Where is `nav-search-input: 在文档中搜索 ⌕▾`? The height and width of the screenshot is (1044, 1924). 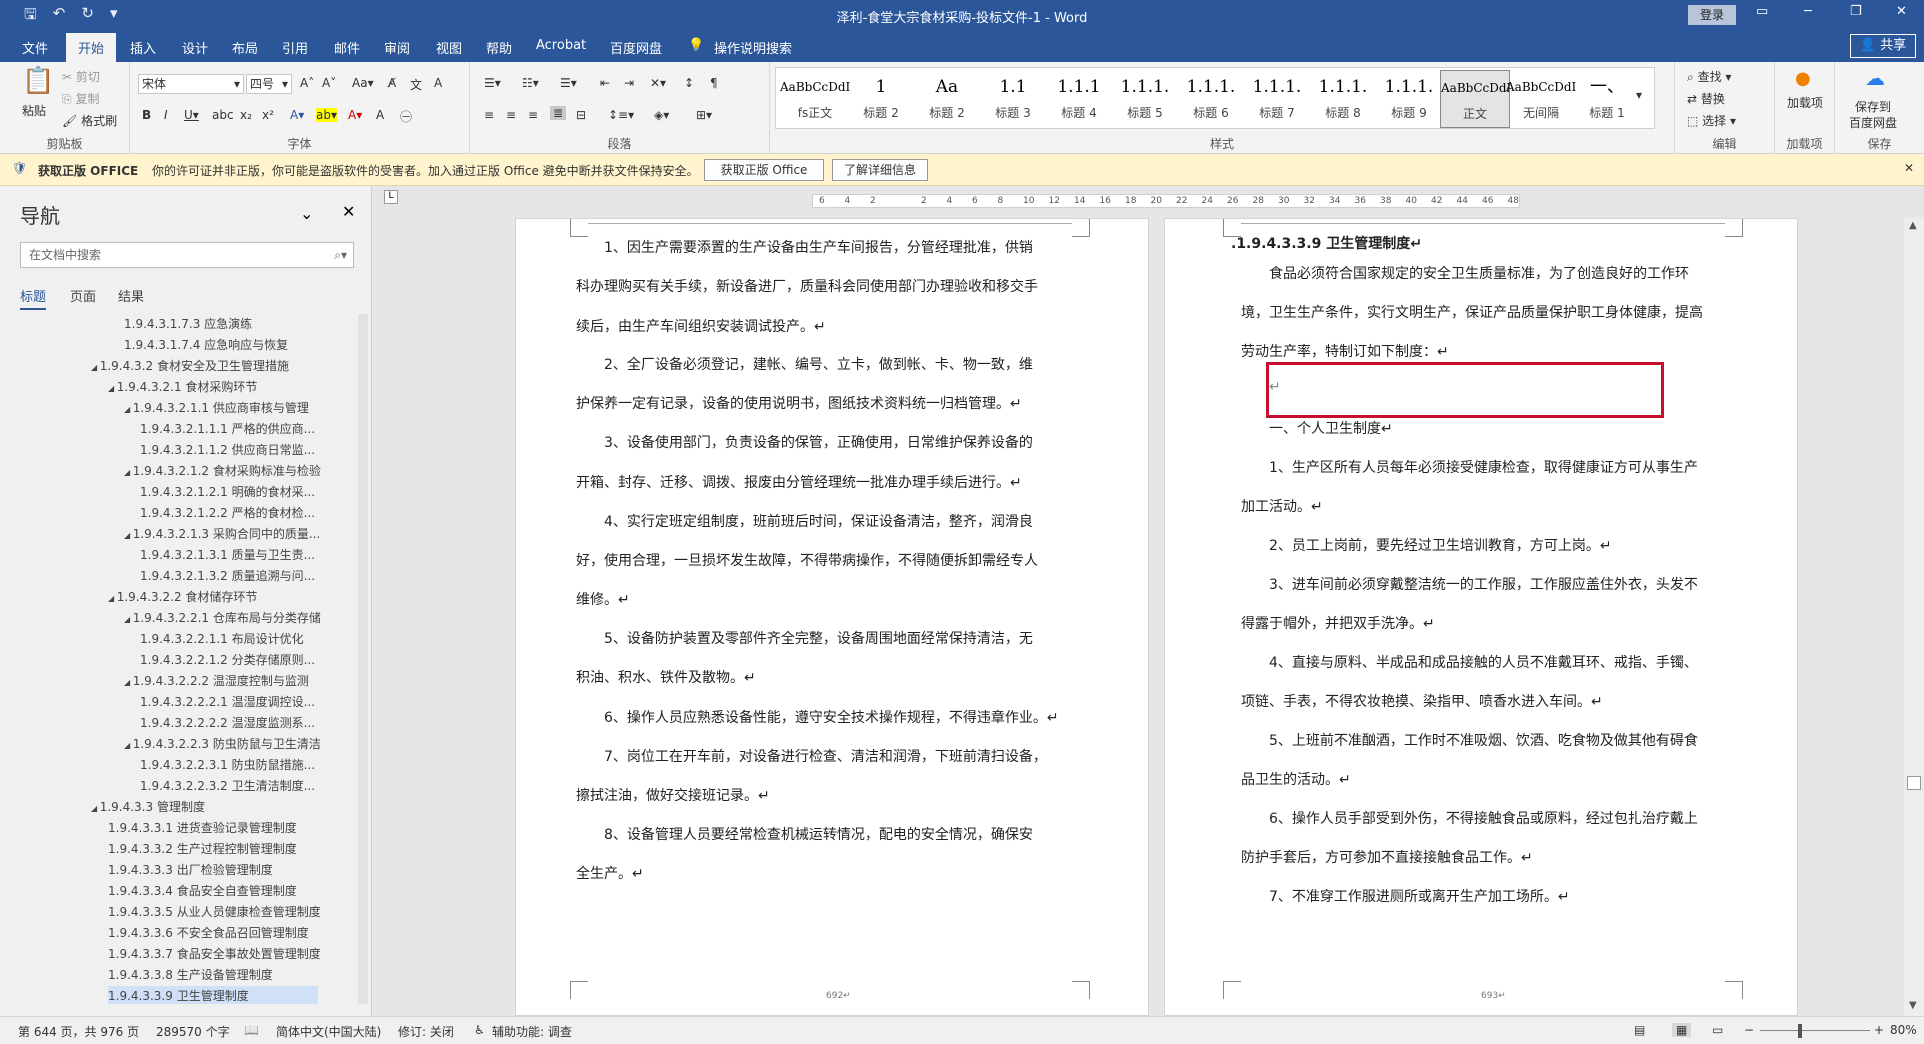 nav-search-input: 在文档中搜索 ⌕▾ is located at coordinates (187, 255).